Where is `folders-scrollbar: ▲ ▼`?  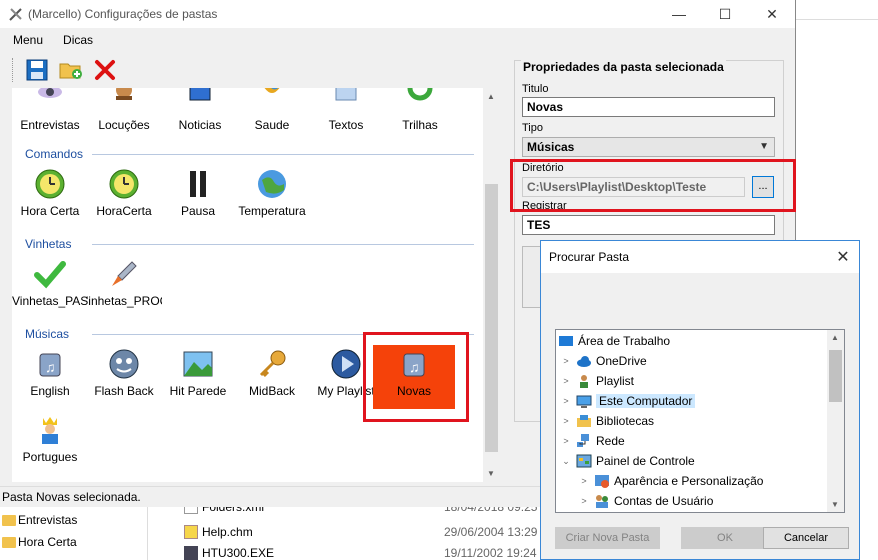 folders-scrollbar: ▲ ▼ is located at coordinates (491, 285).